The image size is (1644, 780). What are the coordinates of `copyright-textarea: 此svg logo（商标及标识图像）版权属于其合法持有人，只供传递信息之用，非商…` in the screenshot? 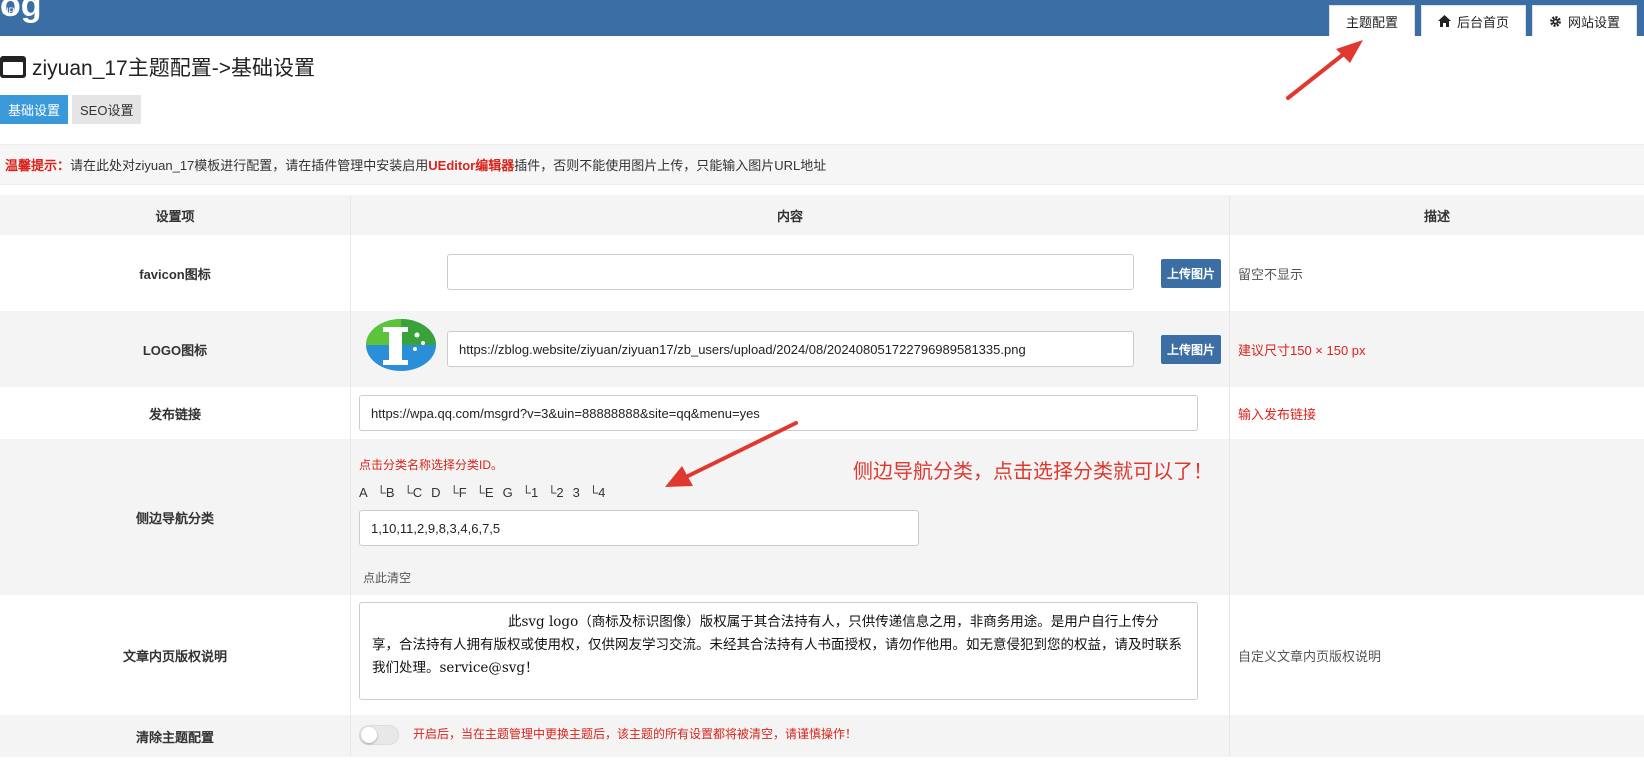 It's located at (778, 651).